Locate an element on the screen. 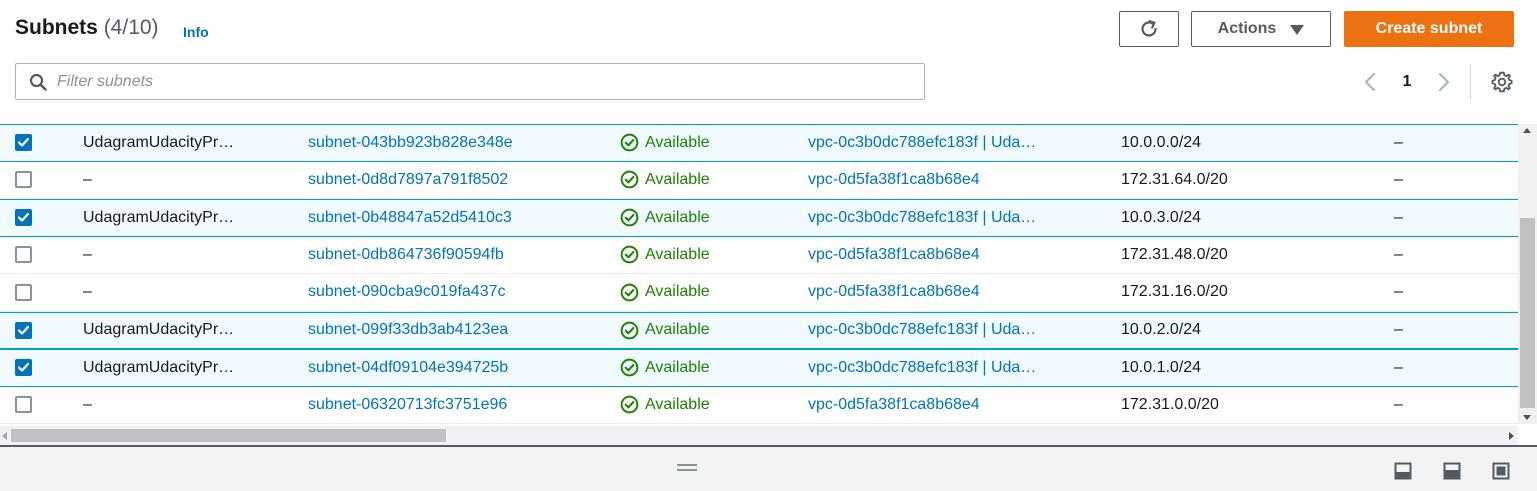  filter-field is located at coordinates (470, 81).